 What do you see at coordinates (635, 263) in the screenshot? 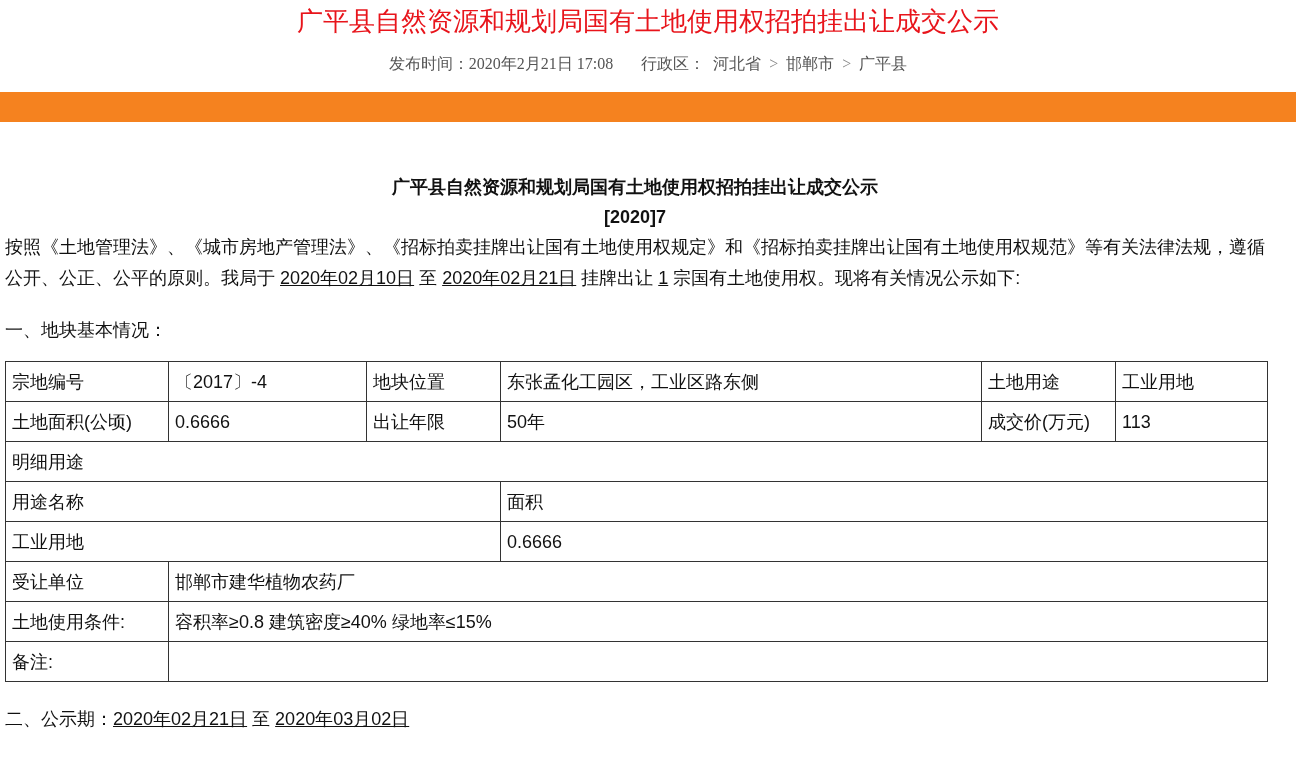
I see `notice-paragraph: 按照《土地管理法》、《城市房地产管理法》、《招标拍卖挂牌出让国有土地使用权规定》和《招标拍卖挂牌出让国有土地使用权规范》等有关法律法规，遵循公开、公正、公平的原则。我局于 2020年02月10日 至 2020年02月21日 挂牌出让 1 宗国有土地使用权。现将有关情况公示如下:` at bounding box center [635, 263].